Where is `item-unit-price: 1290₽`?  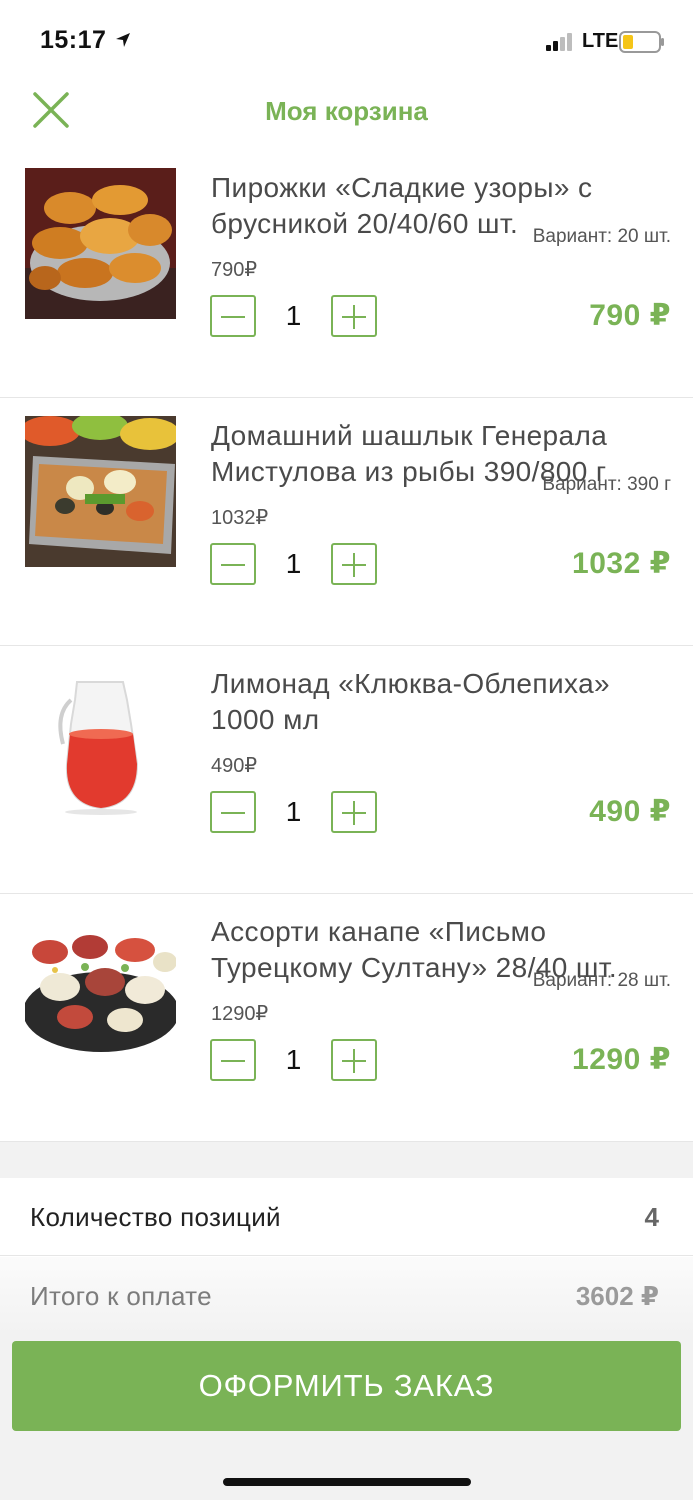
item-unit-price: 1290₽ is located at coordinates (240, 1014).